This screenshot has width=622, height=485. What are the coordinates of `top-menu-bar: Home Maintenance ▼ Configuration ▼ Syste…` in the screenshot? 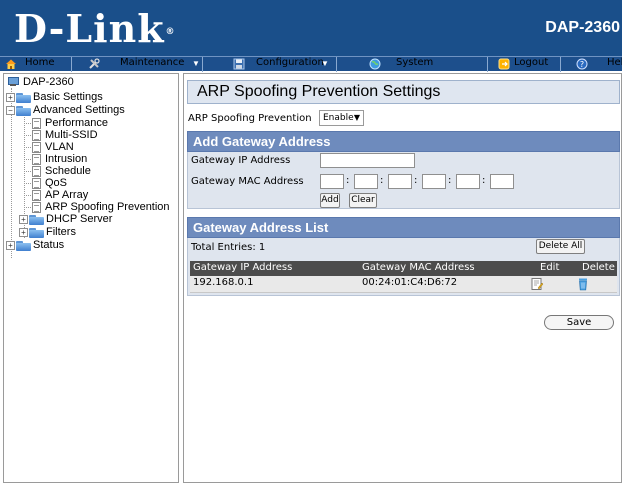 It's located at (311, 64).